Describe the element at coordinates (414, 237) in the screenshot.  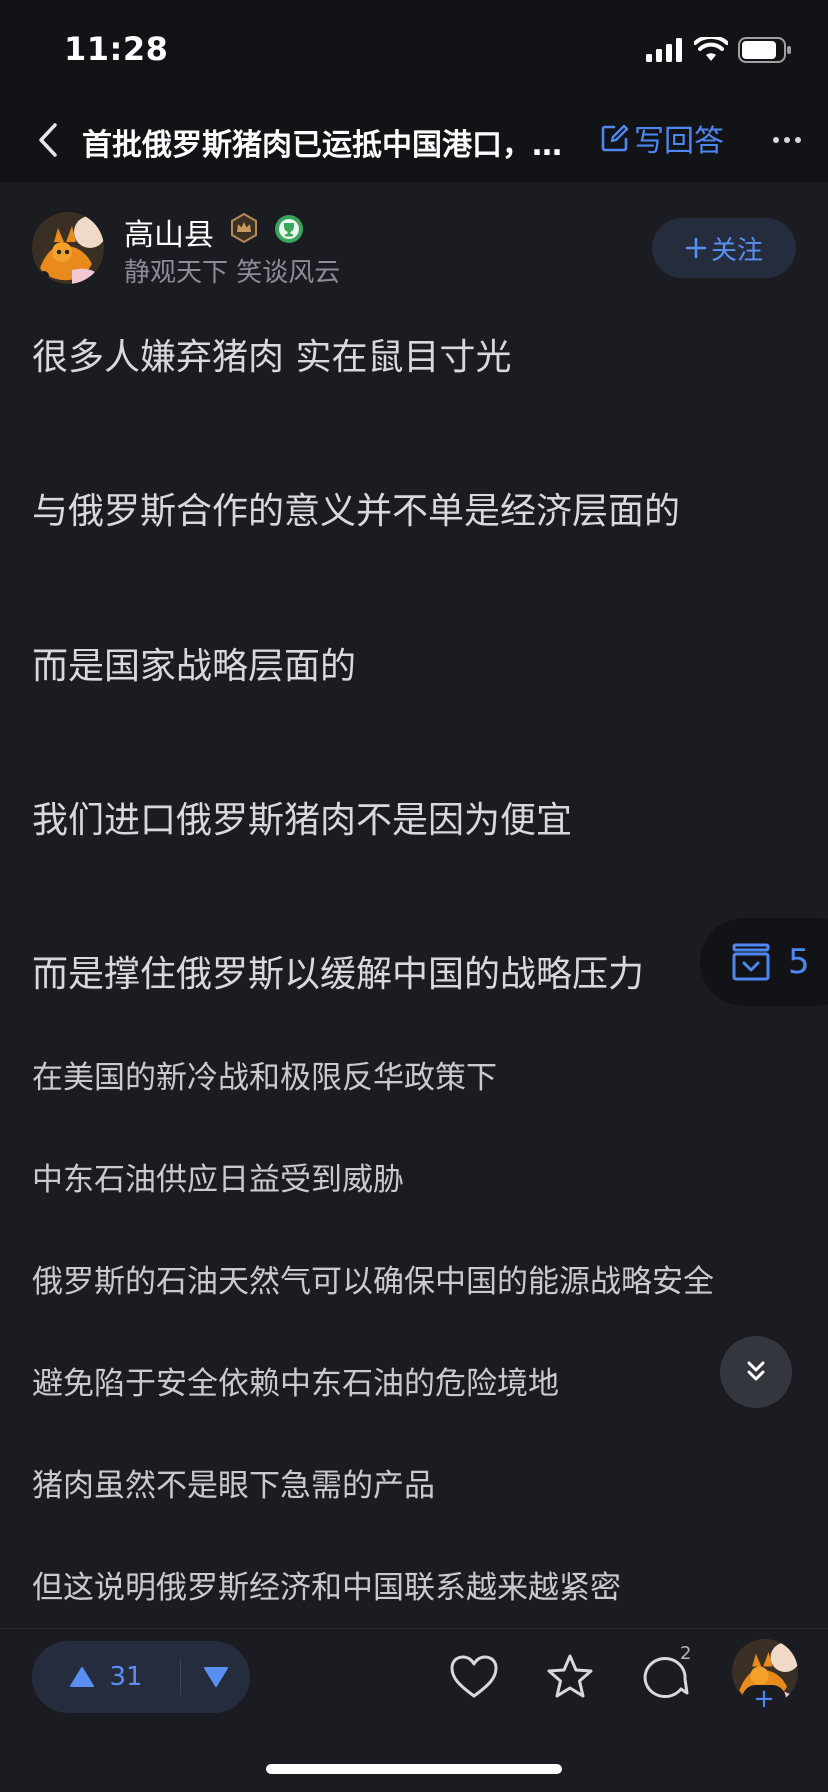
I see `author-row: 高山县 静观天下 笑谈风云 关注` at that location.